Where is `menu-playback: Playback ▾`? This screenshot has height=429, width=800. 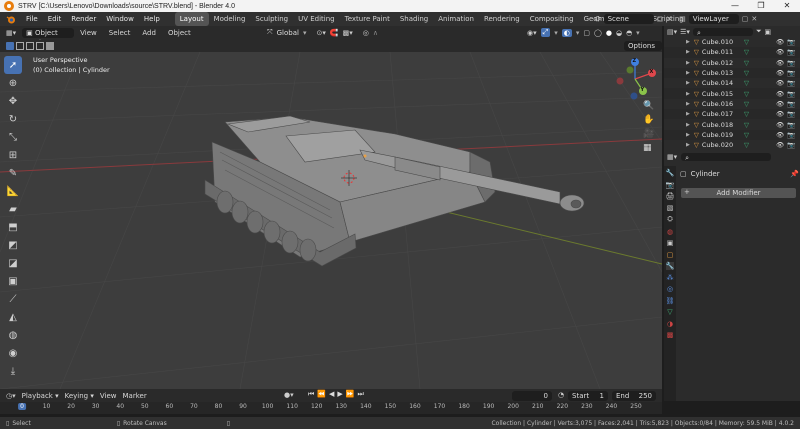 menu-playback: Playback ▾ is located at coordinates (40, 396).